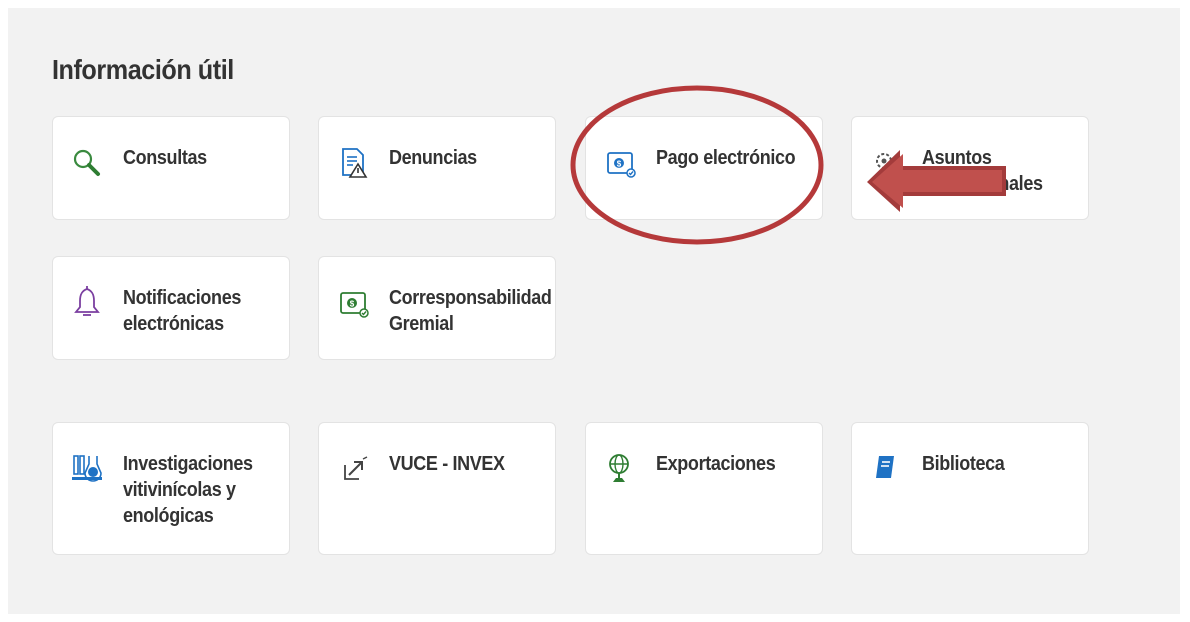 This screenshot has height=622, width=1190. Describe the element at coordinates (716, 464) in the screenshot. I see `card-label: Exportaciones` at that location.